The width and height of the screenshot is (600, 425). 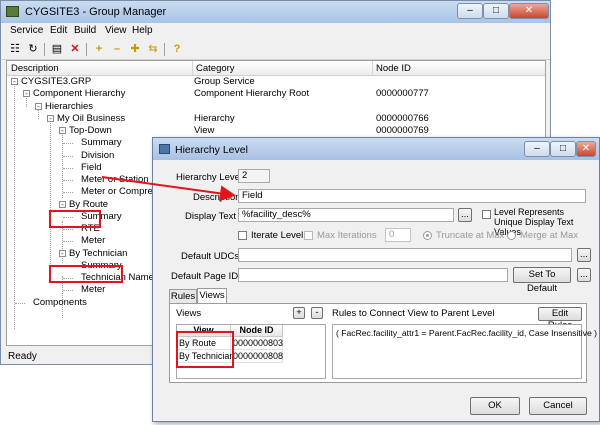 I want to click on annotation-arrow, so click(x=168, y=189).